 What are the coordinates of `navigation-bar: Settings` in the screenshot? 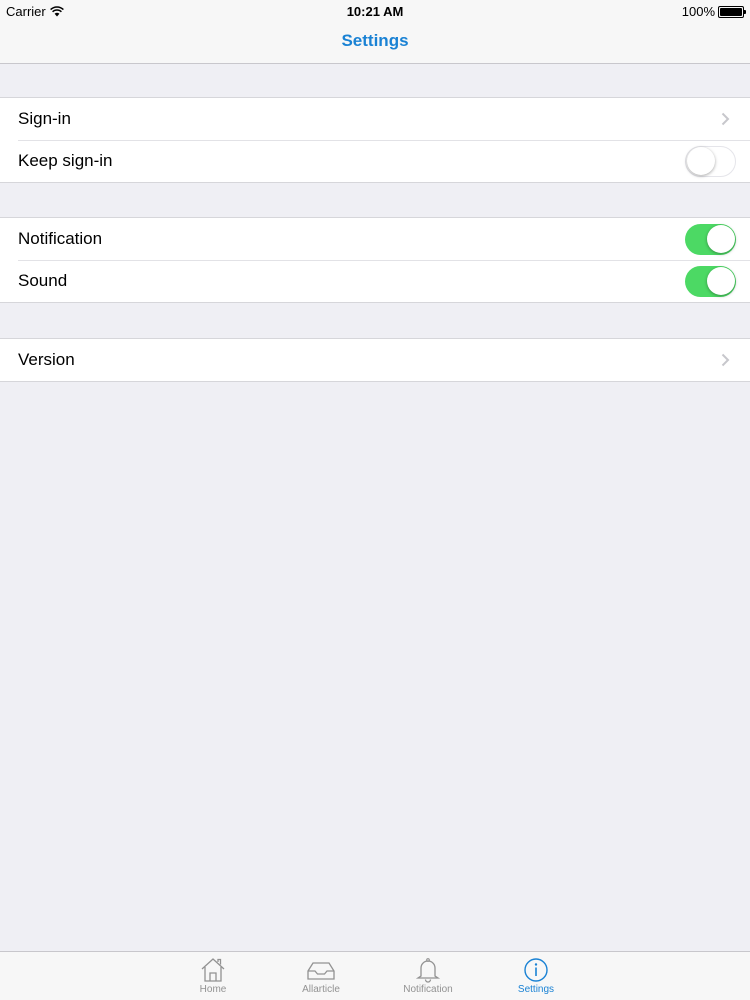 It's located at (375, 43).